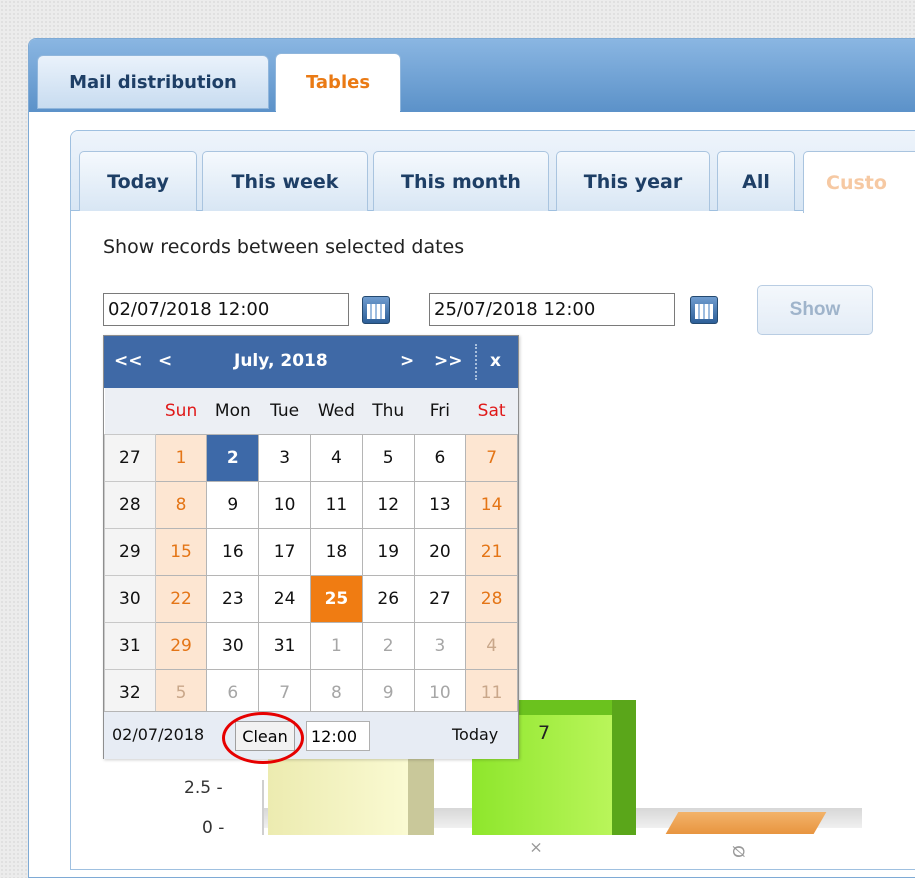  I want to click on tab-custom: Custo, so click(859, 182).